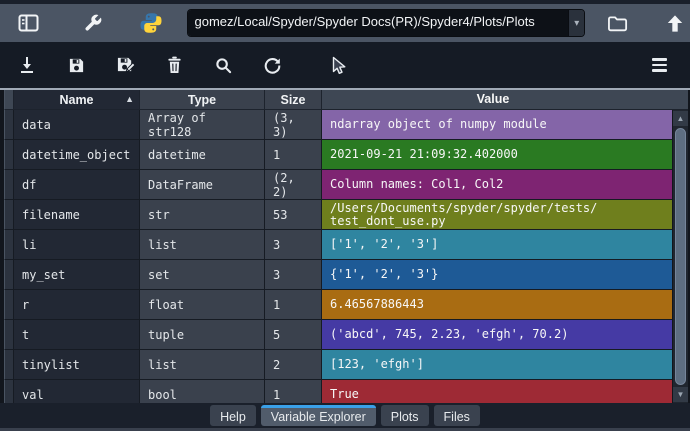 Image resolution: width=690 pixels, height=431 pixels. Describe the element at coordinates (202, 155) in the screenshot. I see `cell-type: datetime` at that location.